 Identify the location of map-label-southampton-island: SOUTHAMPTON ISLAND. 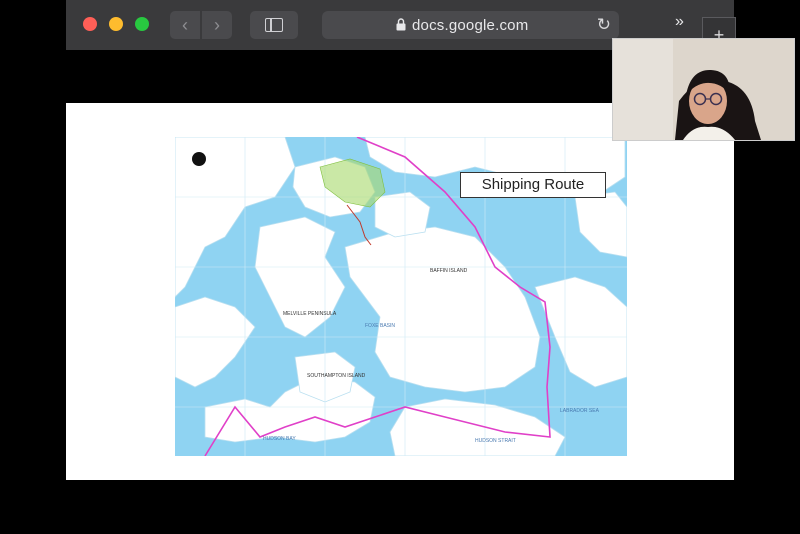
(336, 376).